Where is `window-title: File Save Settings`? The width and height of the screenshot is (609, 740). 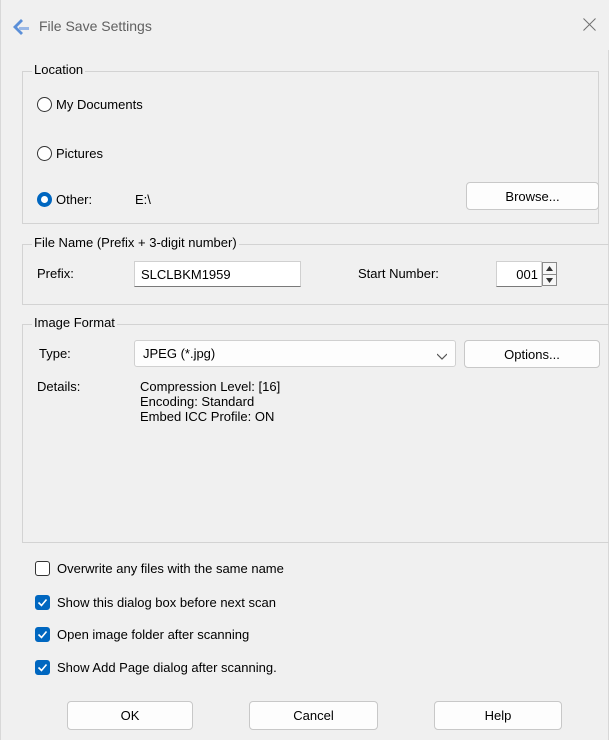 window-title: File Save Settings is located at coordinates (95, 26).